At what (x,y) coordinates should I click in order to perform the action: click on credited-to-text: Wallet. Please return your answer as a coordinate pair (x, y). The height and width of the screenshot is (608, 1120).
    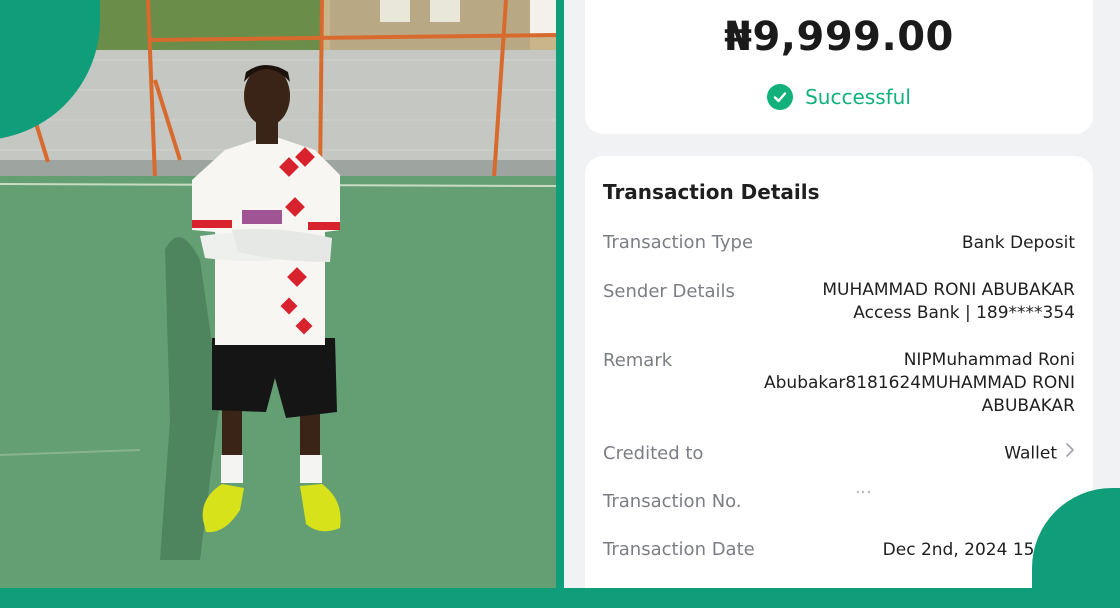
    Looking at the image, I should click on (1030, 453).